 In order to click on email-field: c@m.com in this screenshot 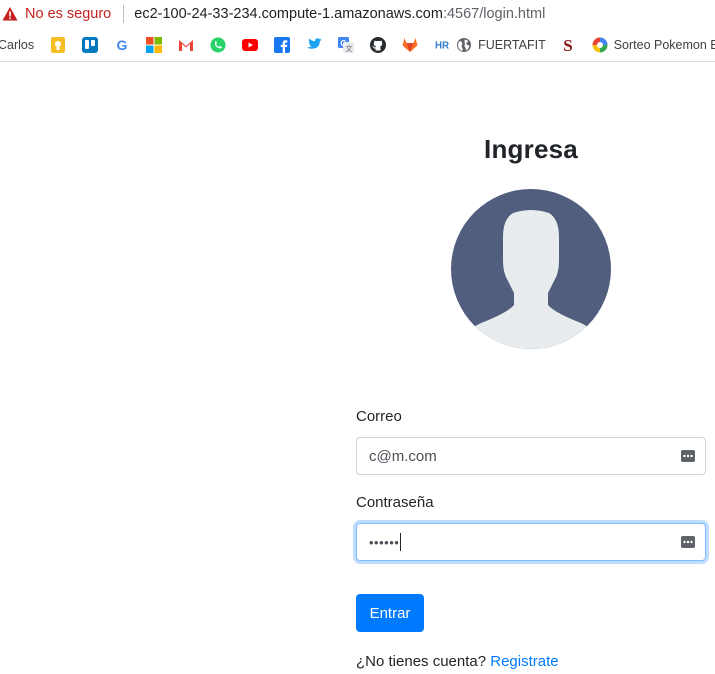, I will do `click(531, 456)`.